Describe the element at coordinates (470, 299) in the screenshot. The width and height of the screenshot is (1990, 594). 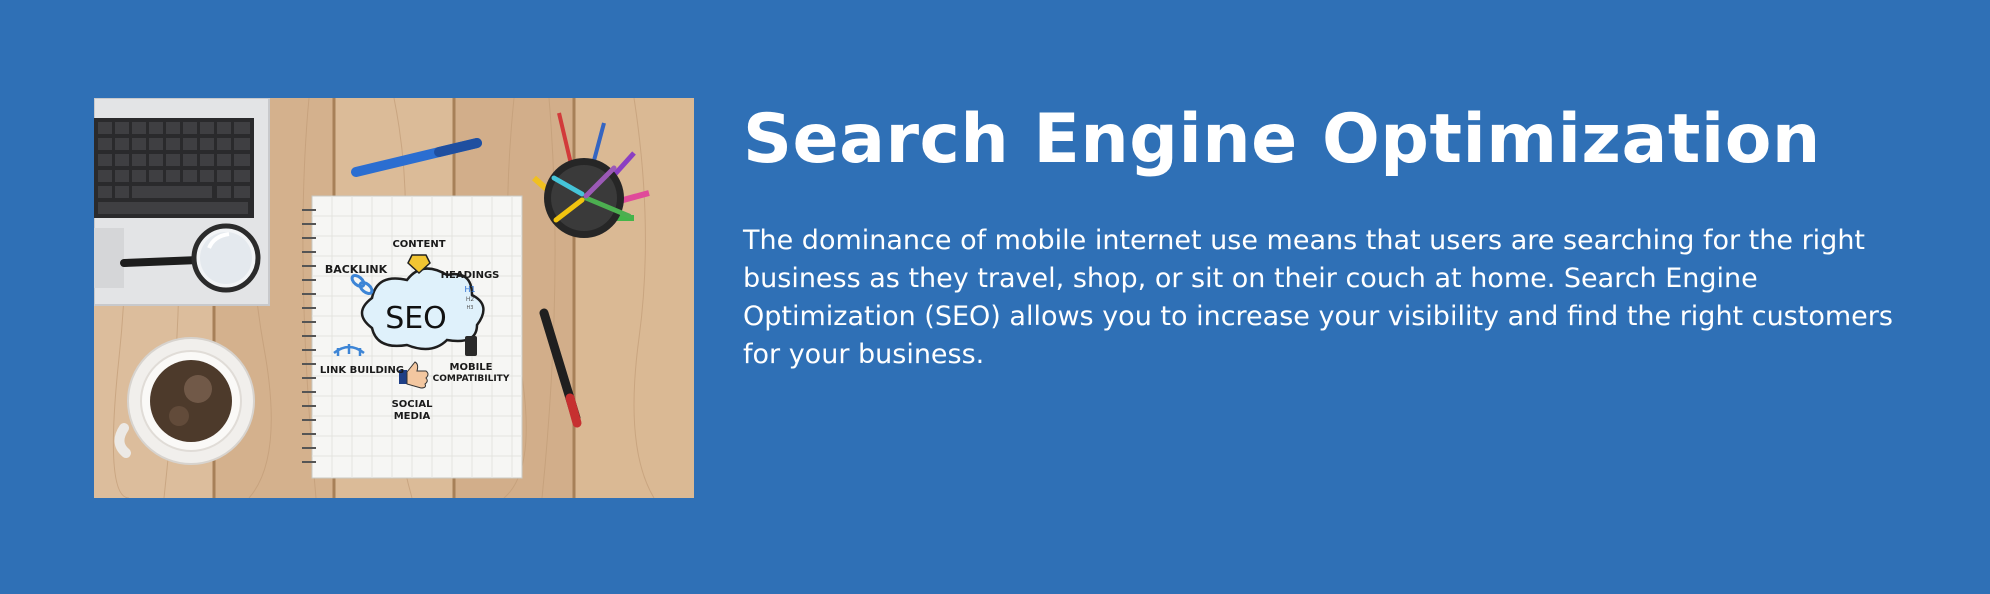
I see `notebook-h2: H2` at that location.